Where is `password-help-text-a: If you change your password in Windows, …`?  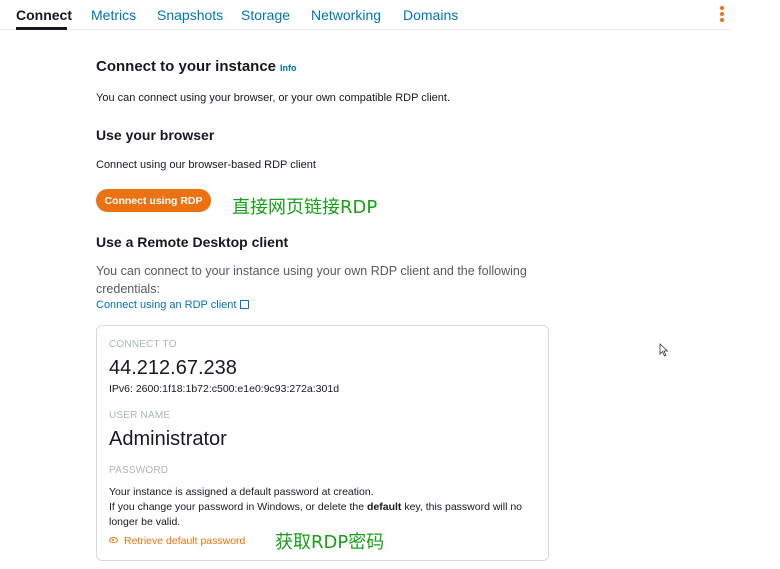
password-help-text-a: If you change your password in Windows, … is located at coordinates (238, 507).